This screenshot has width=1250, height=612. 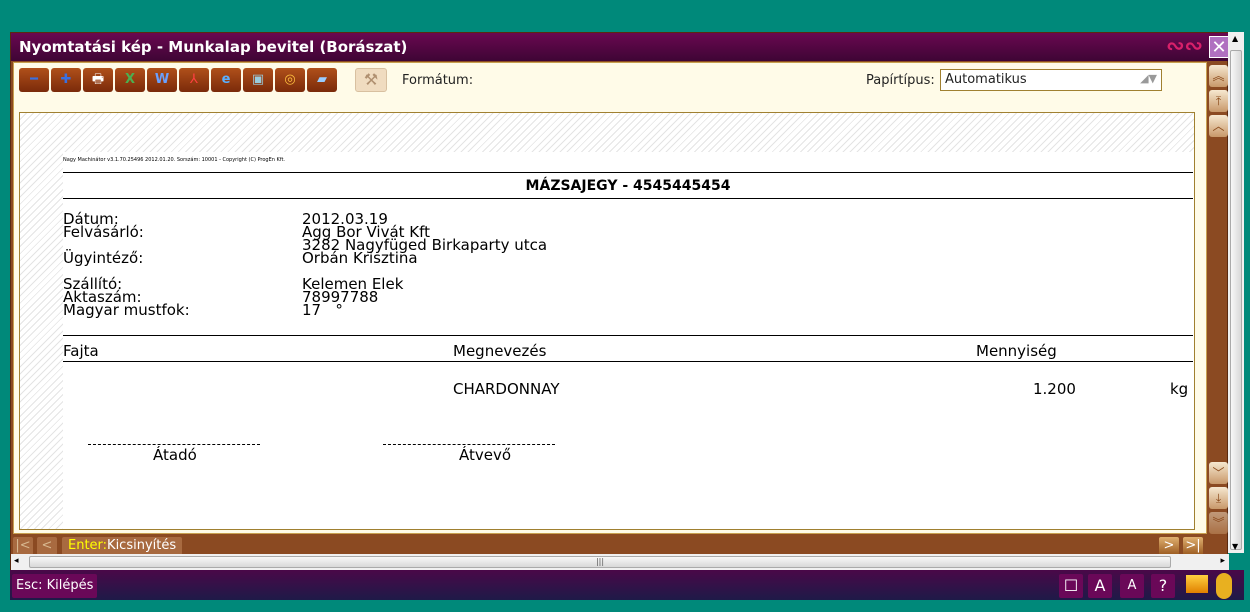 What do you see at coordinates (194, 80) in the screenshot?
I see `pdf-export-button: ⅄` at bounding box center [194, 80].